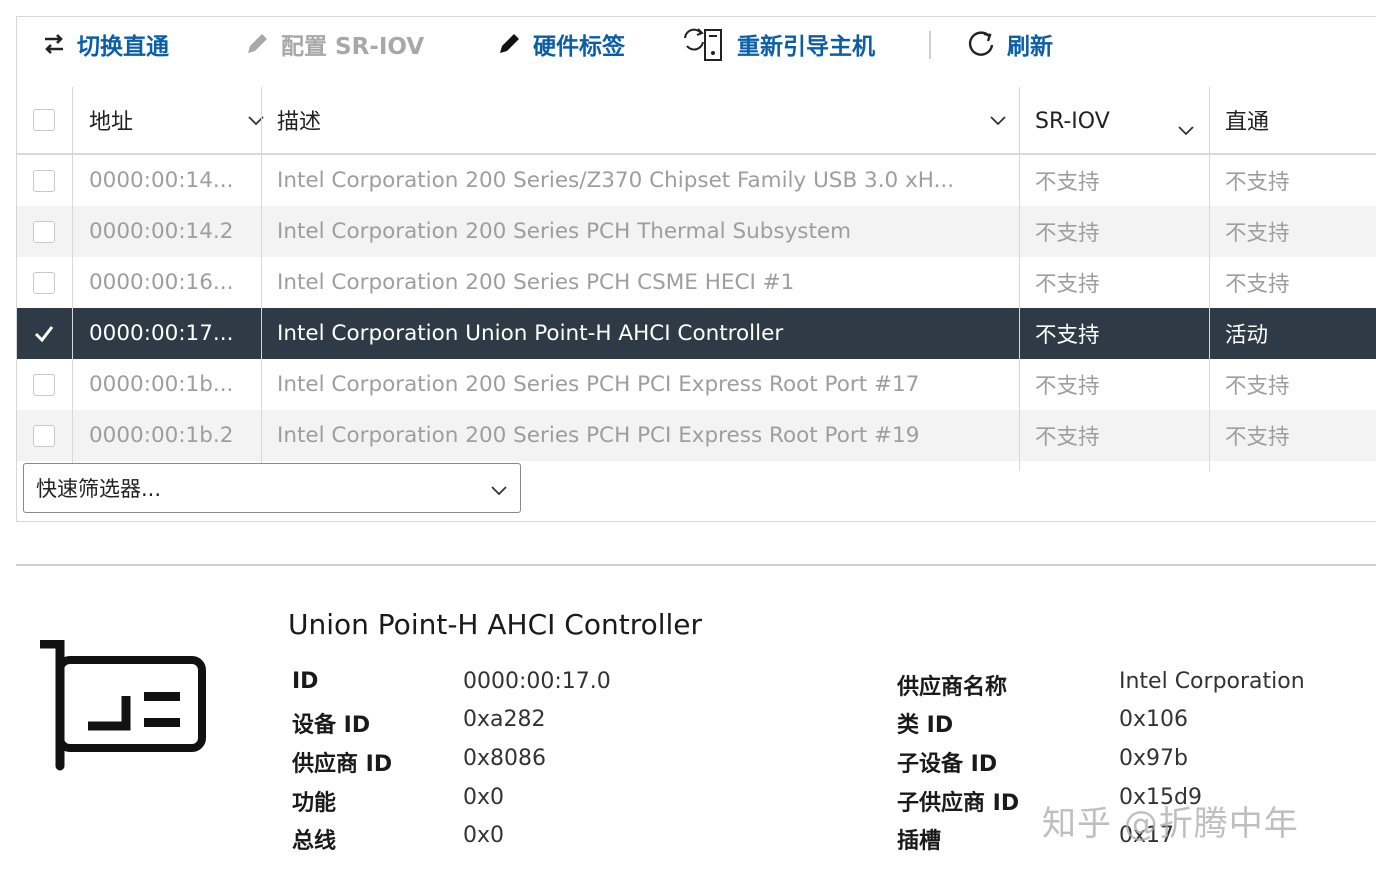  What do you see at coordinates (696, 565) in the screenshot?
I see `section-divider` at bounding box center [696, 565].